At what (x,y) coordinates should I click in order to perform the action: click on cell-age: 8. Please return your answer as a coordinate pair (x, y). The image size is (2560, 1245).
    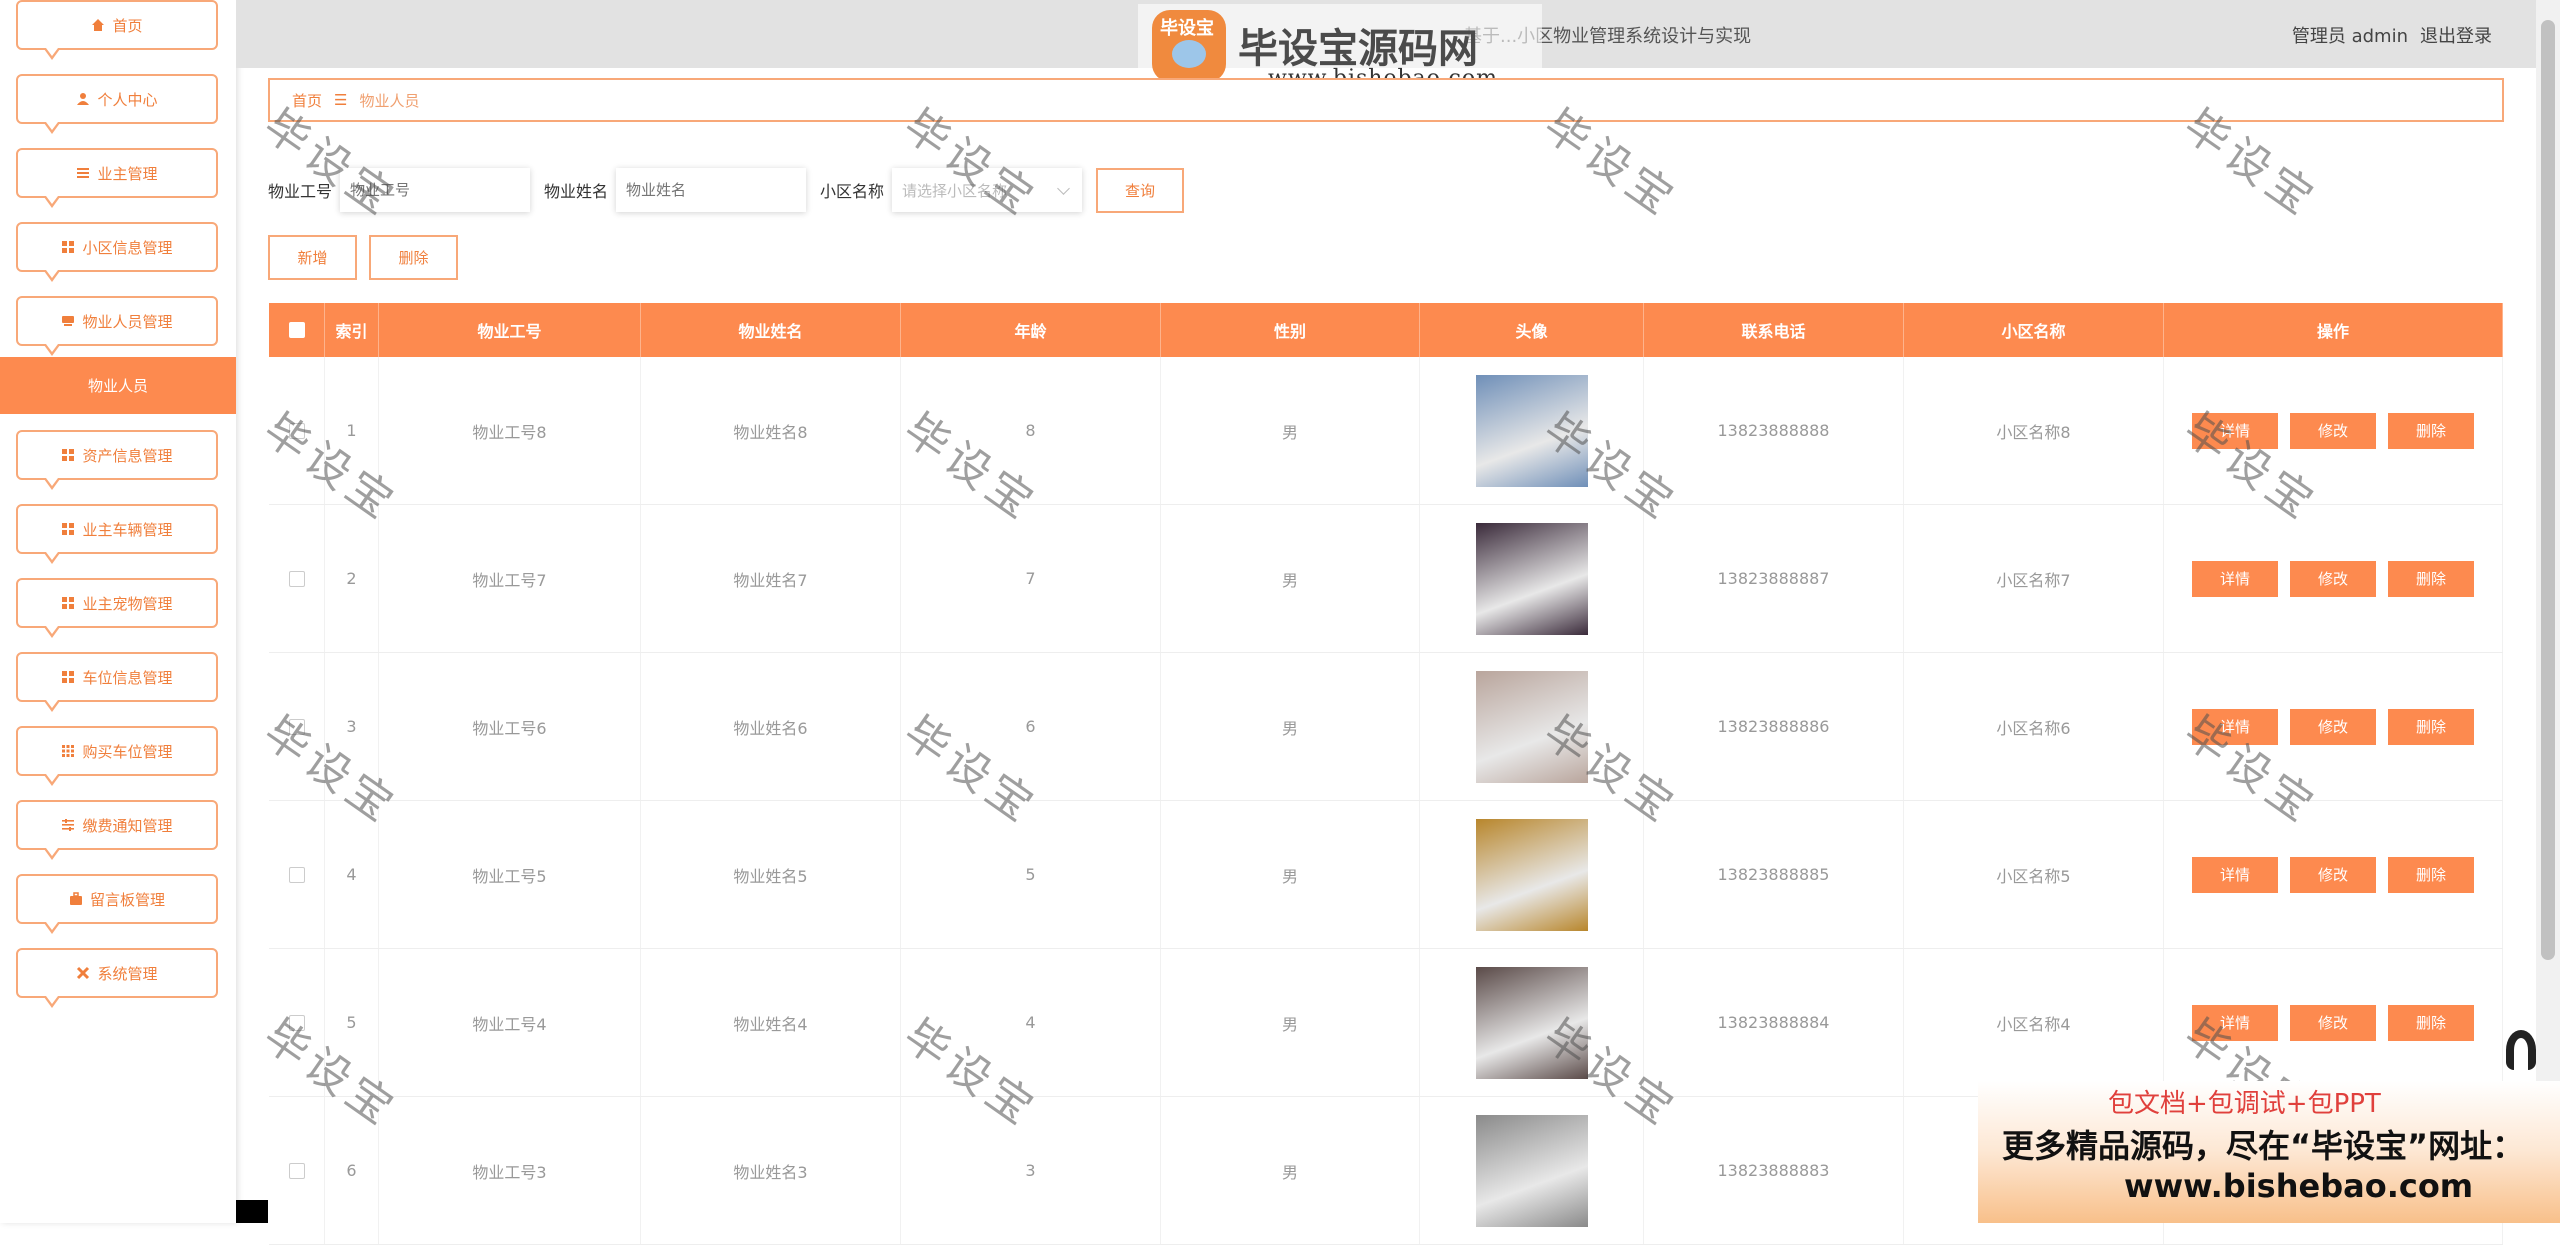
    Looking at the image, I should click on (1031, 430).